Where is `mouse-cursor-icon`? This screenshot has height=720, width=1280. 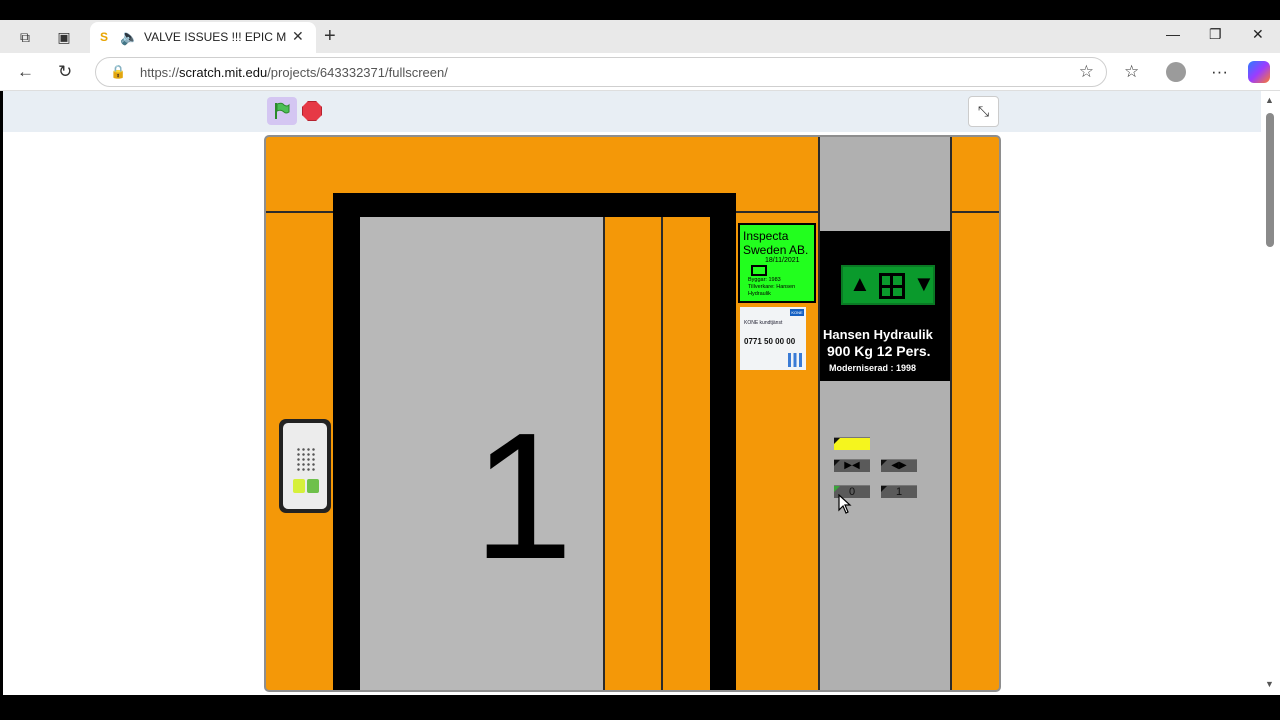 mouse-cursor-icon is located at coordinates (845, 504).